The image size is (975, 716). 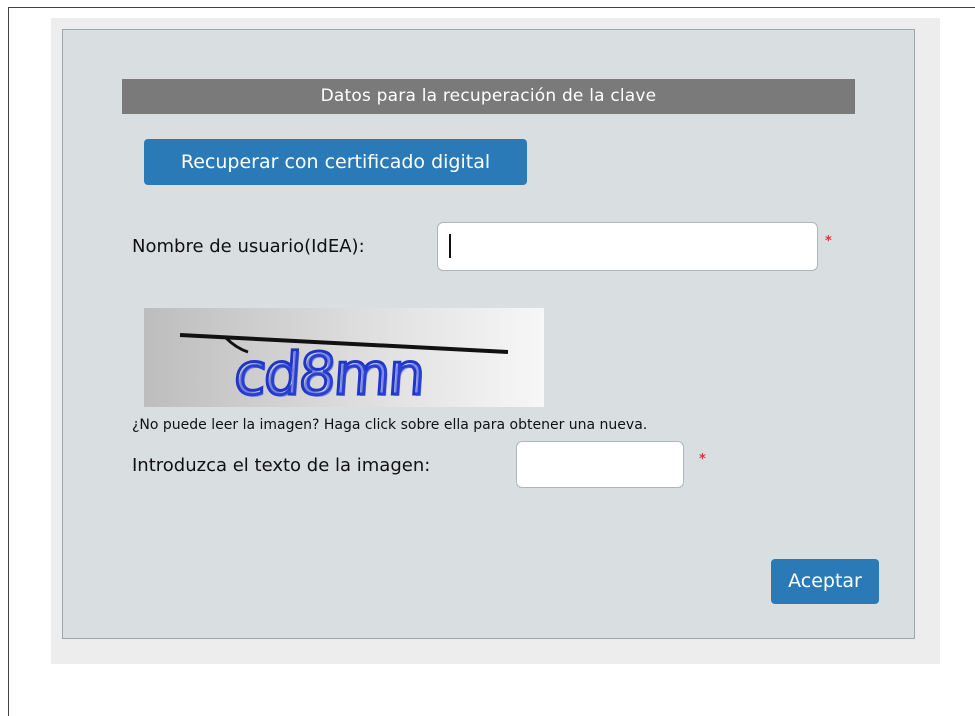 What do you see at coordinates (600, 464) in the screenshot?
I see `captcha-input` at bounding box center [600, 464].